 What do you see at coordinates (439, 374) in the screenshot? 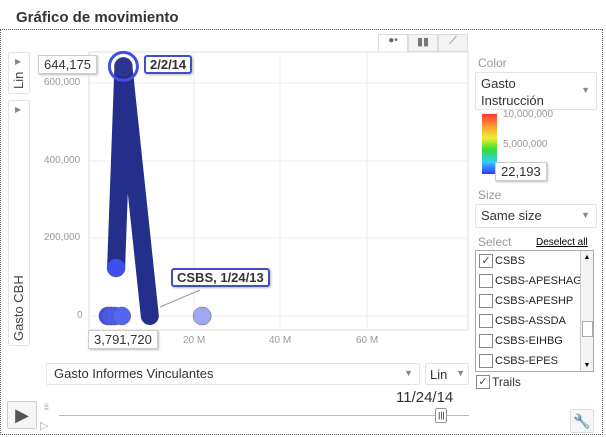
I see `x-scale-label: Lin` at bounding box center [439, 374].